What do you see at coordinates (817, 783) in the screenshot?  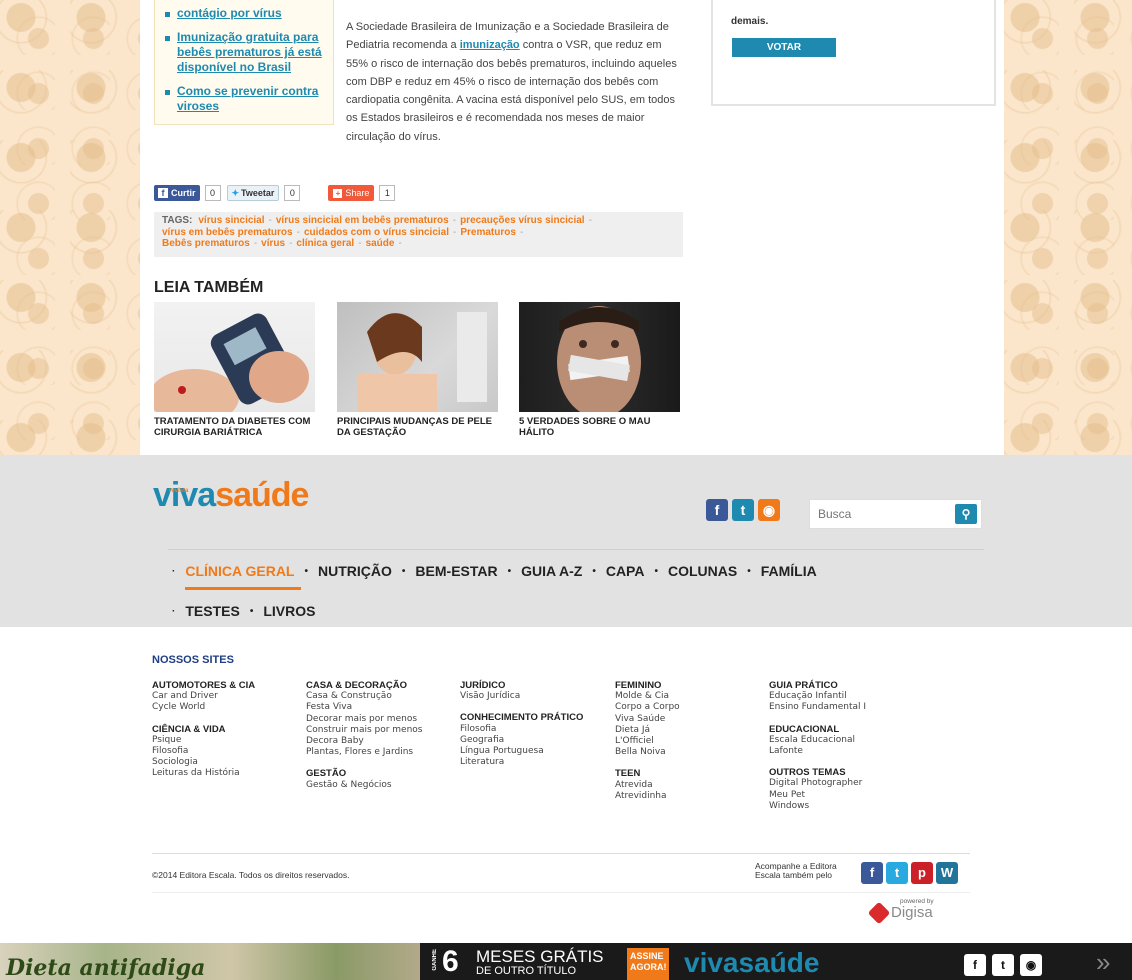 I see `footer-link: Digital Photographer` at bounding box center [817, 783].